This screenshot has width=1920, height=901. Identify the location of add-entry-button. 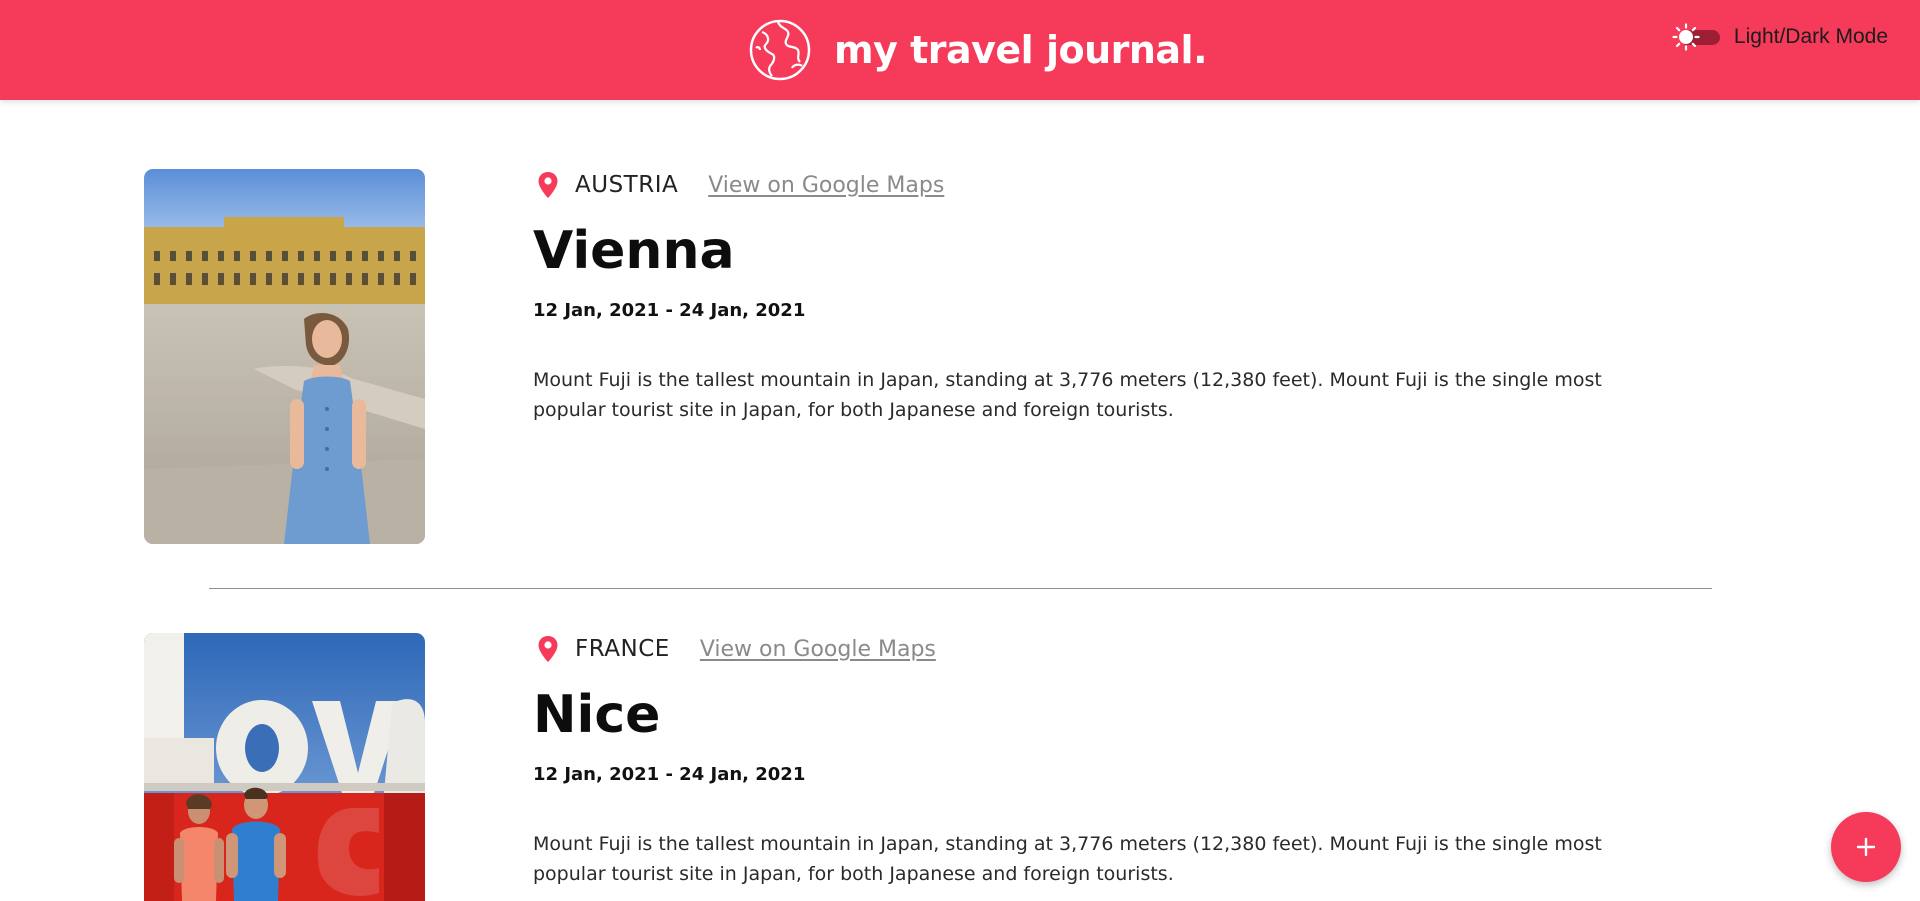
(1866, 847).